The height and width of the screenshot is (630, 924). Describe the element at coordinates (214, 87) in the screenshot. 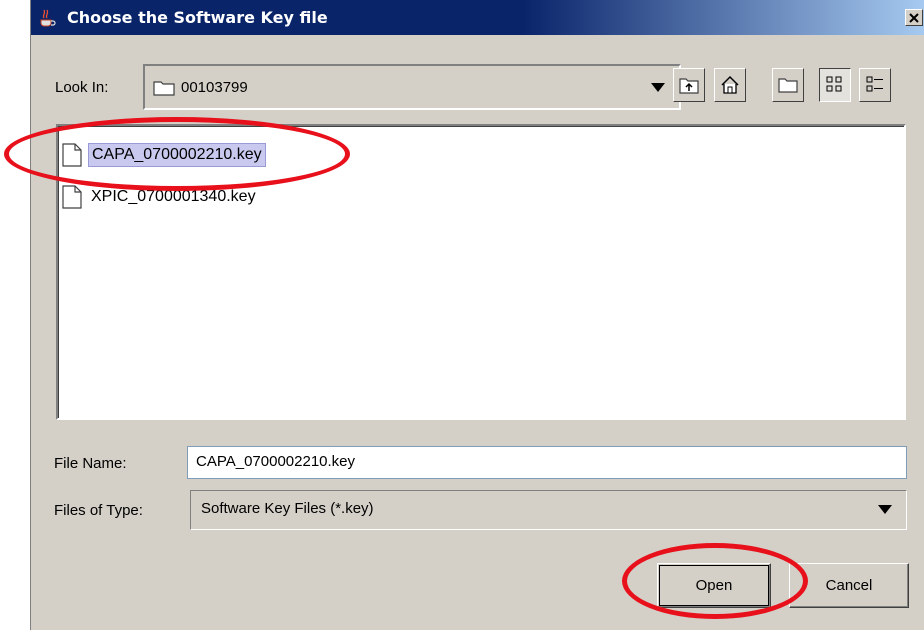

I see `look-in-value: 00103799` at that location.